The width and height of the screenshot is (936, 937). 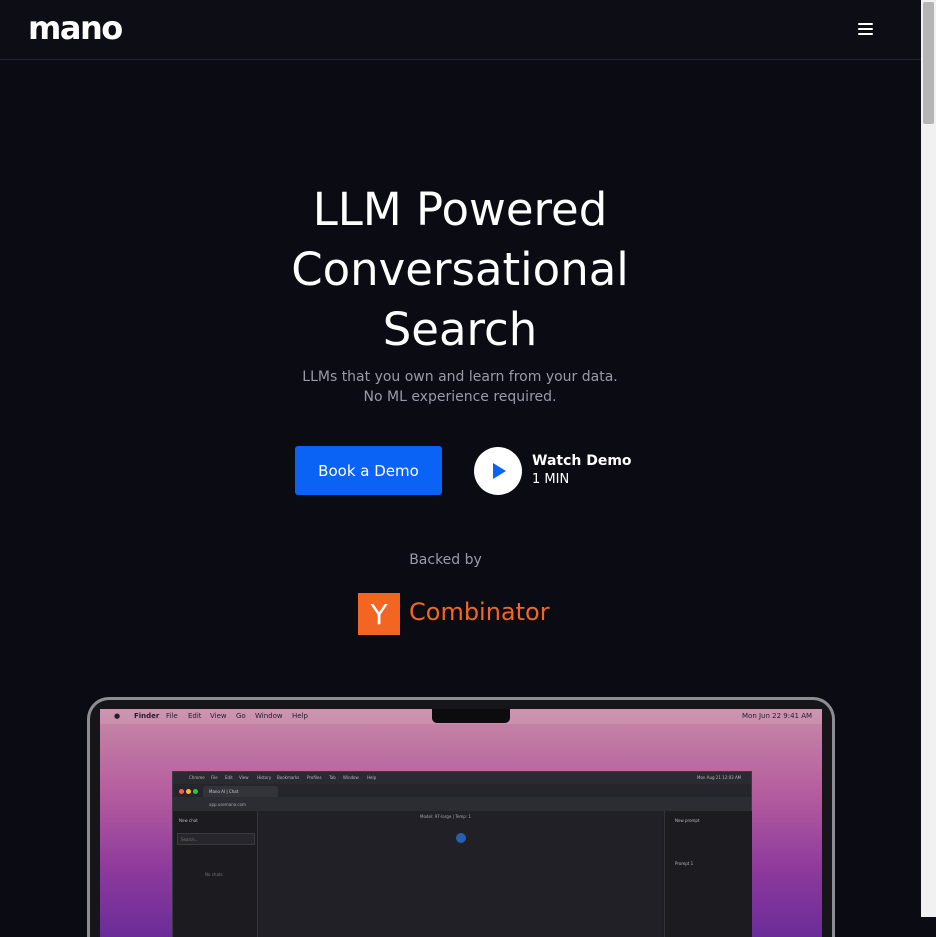 What do you see at coordinates (379, 614) in the screenshot?
I see `yc-logo-mark: Y` at bounding box center [379, 614].